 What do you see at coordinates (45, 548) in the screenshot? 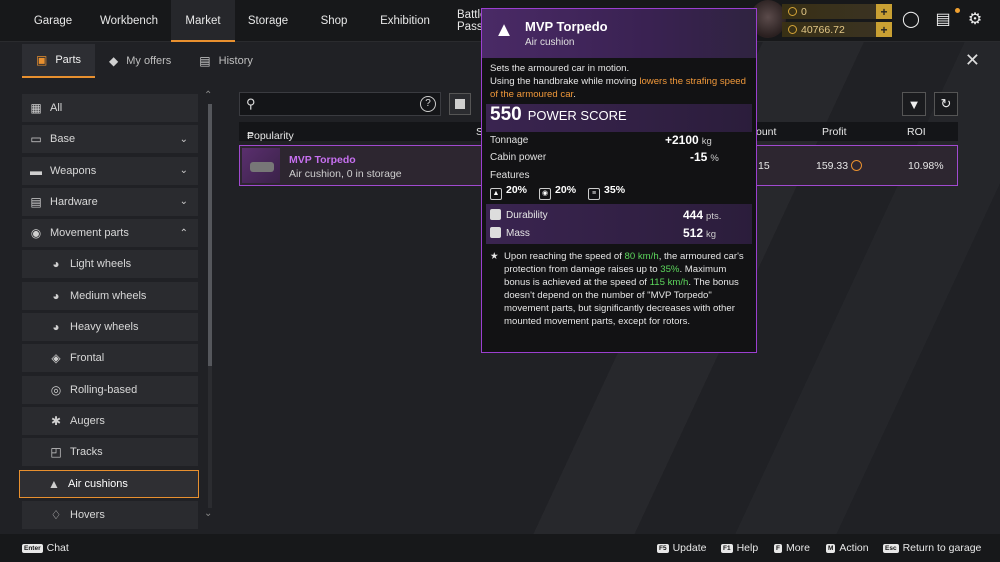
I see `chat-button: Enter Chat` at bounding box center [45, 548].